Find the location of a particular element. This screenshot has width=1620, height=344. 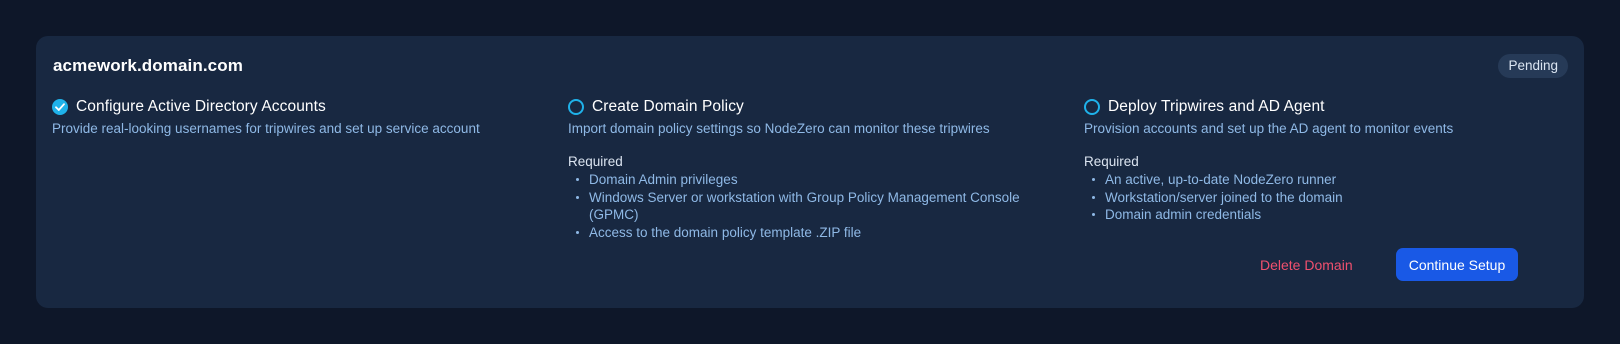

delete-domain-button: Delete Domain is located at coordinates (1306, 265).